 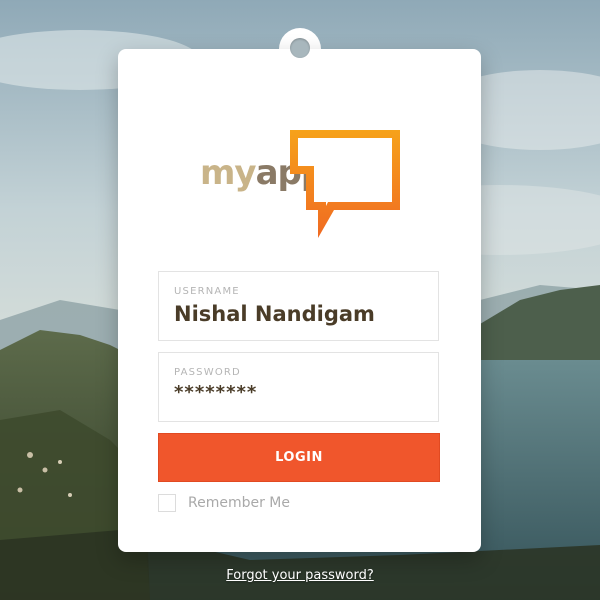 I want to click on username-input: Nishal Nandigam, so click(x=274, y=314).